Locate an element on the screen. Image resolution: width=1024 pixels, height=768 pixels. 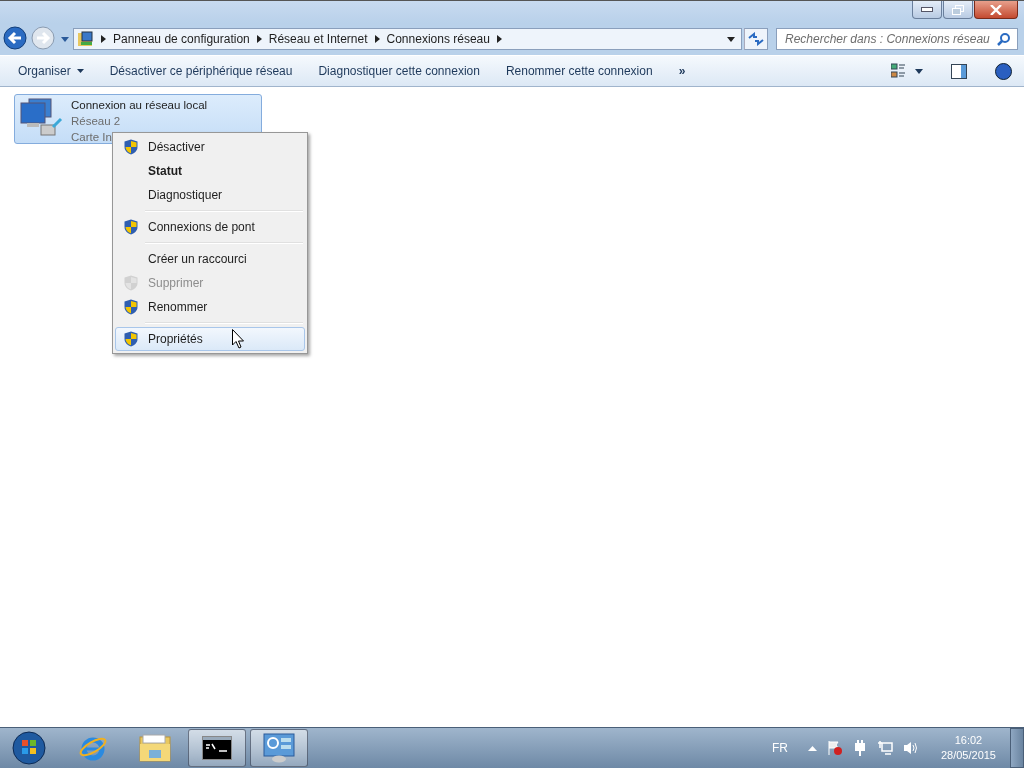
toolbar-button: Diagnostiquer cette connexion is located at coordinates (399, 71).